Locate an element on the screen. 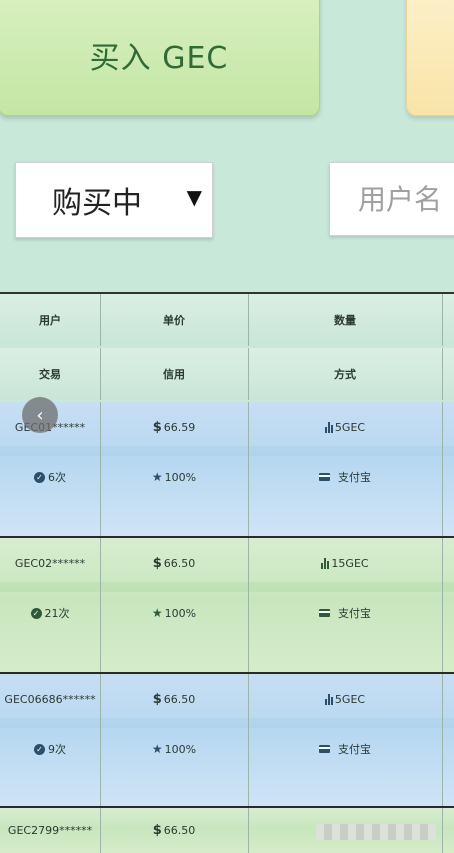 The image size is (454, 853). row-quantity: 15GEC is located at coordinates (345, 563).